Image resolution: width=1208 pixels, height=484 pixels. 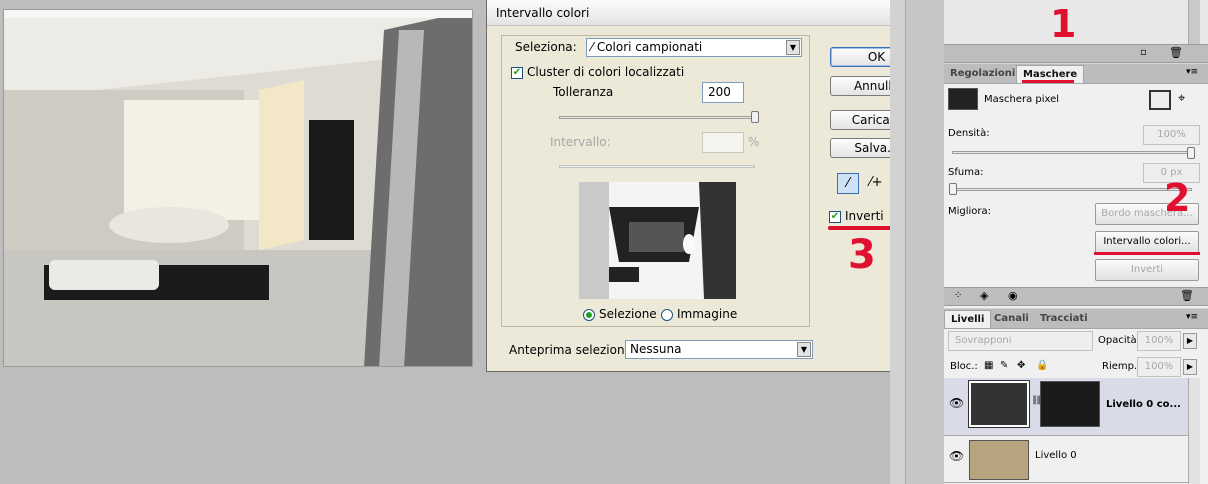 I want to click on annotation-2: 2, so click(x=1177, y=198).